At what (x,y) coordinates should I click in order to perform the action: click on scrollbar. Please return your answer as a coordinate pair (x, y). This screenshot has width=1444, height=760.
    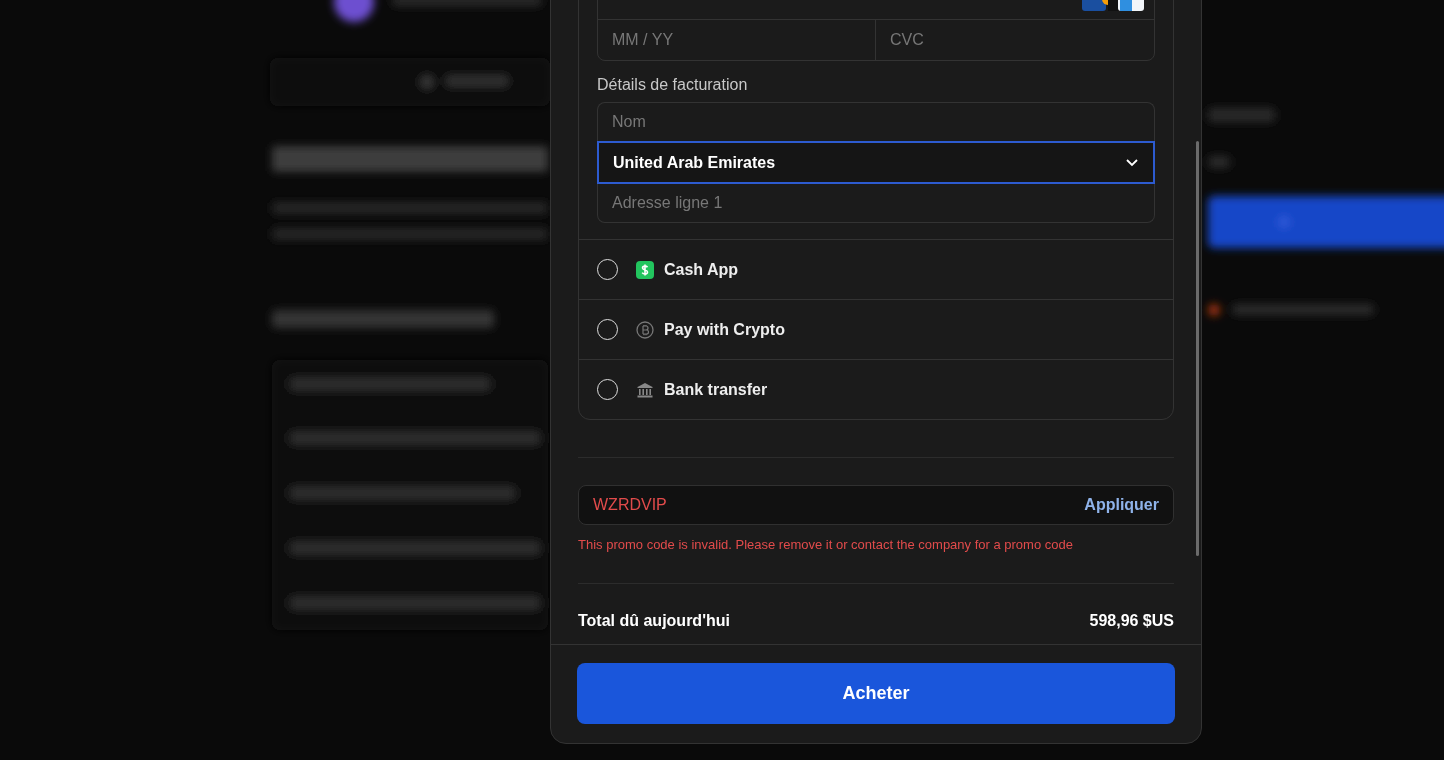
    Looking at the image, I should click on (1197, 348).